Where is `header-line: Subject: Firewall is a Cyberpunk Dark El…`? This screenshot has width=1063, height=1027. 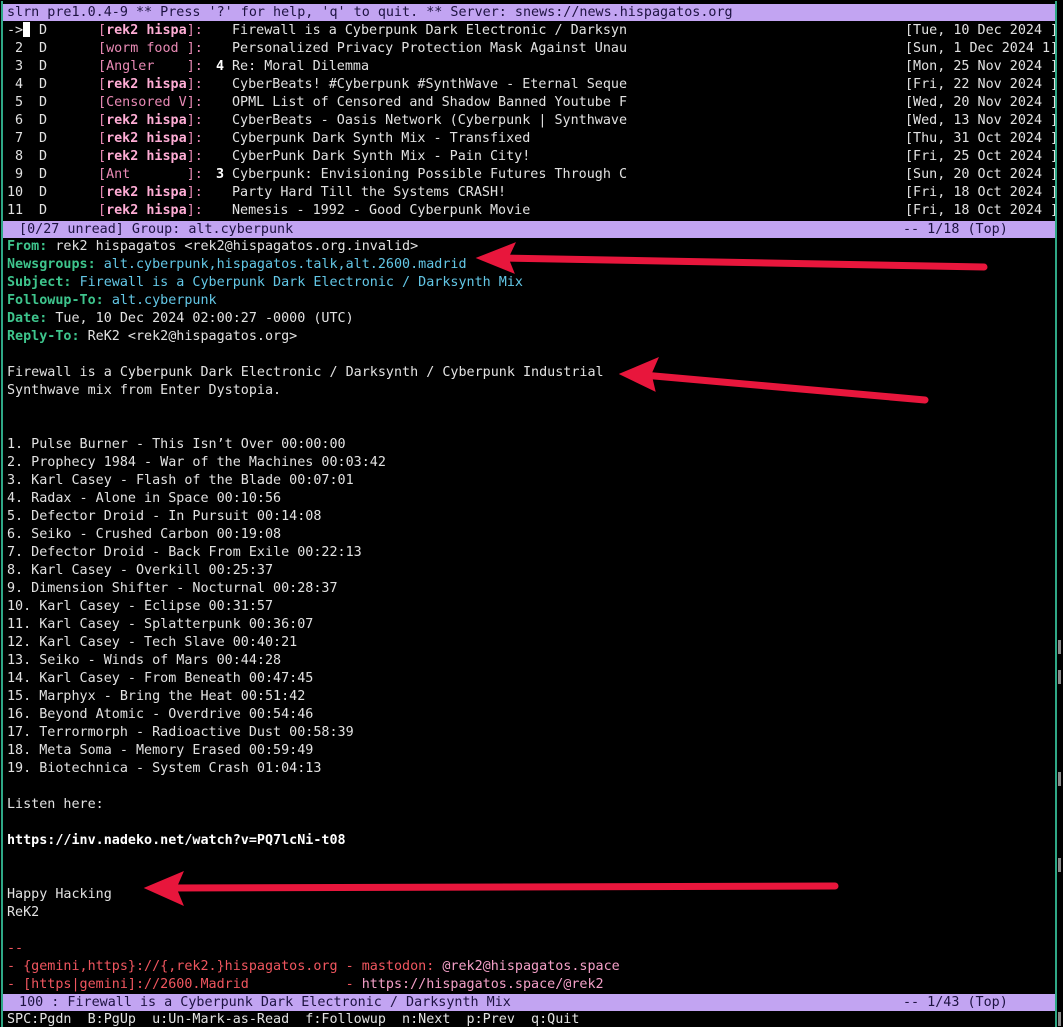
header-line: Subject: Firewall is a Cyberpunk Dark El… is located at coordinates (265, 283).